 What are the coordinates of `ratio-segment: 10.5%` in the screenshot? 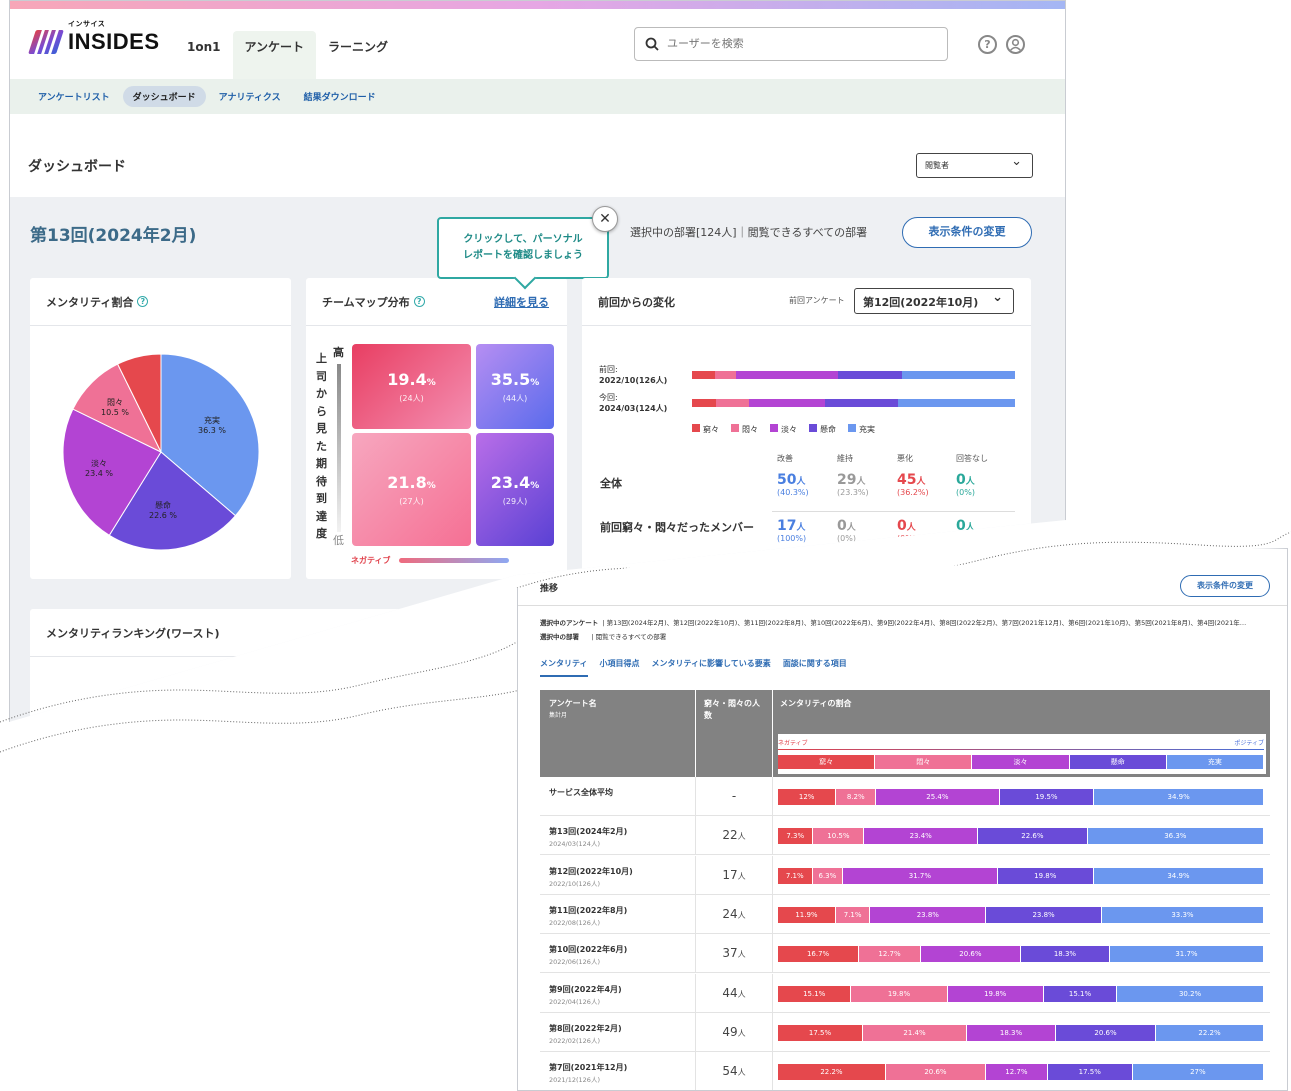 It's located at (839, 836).